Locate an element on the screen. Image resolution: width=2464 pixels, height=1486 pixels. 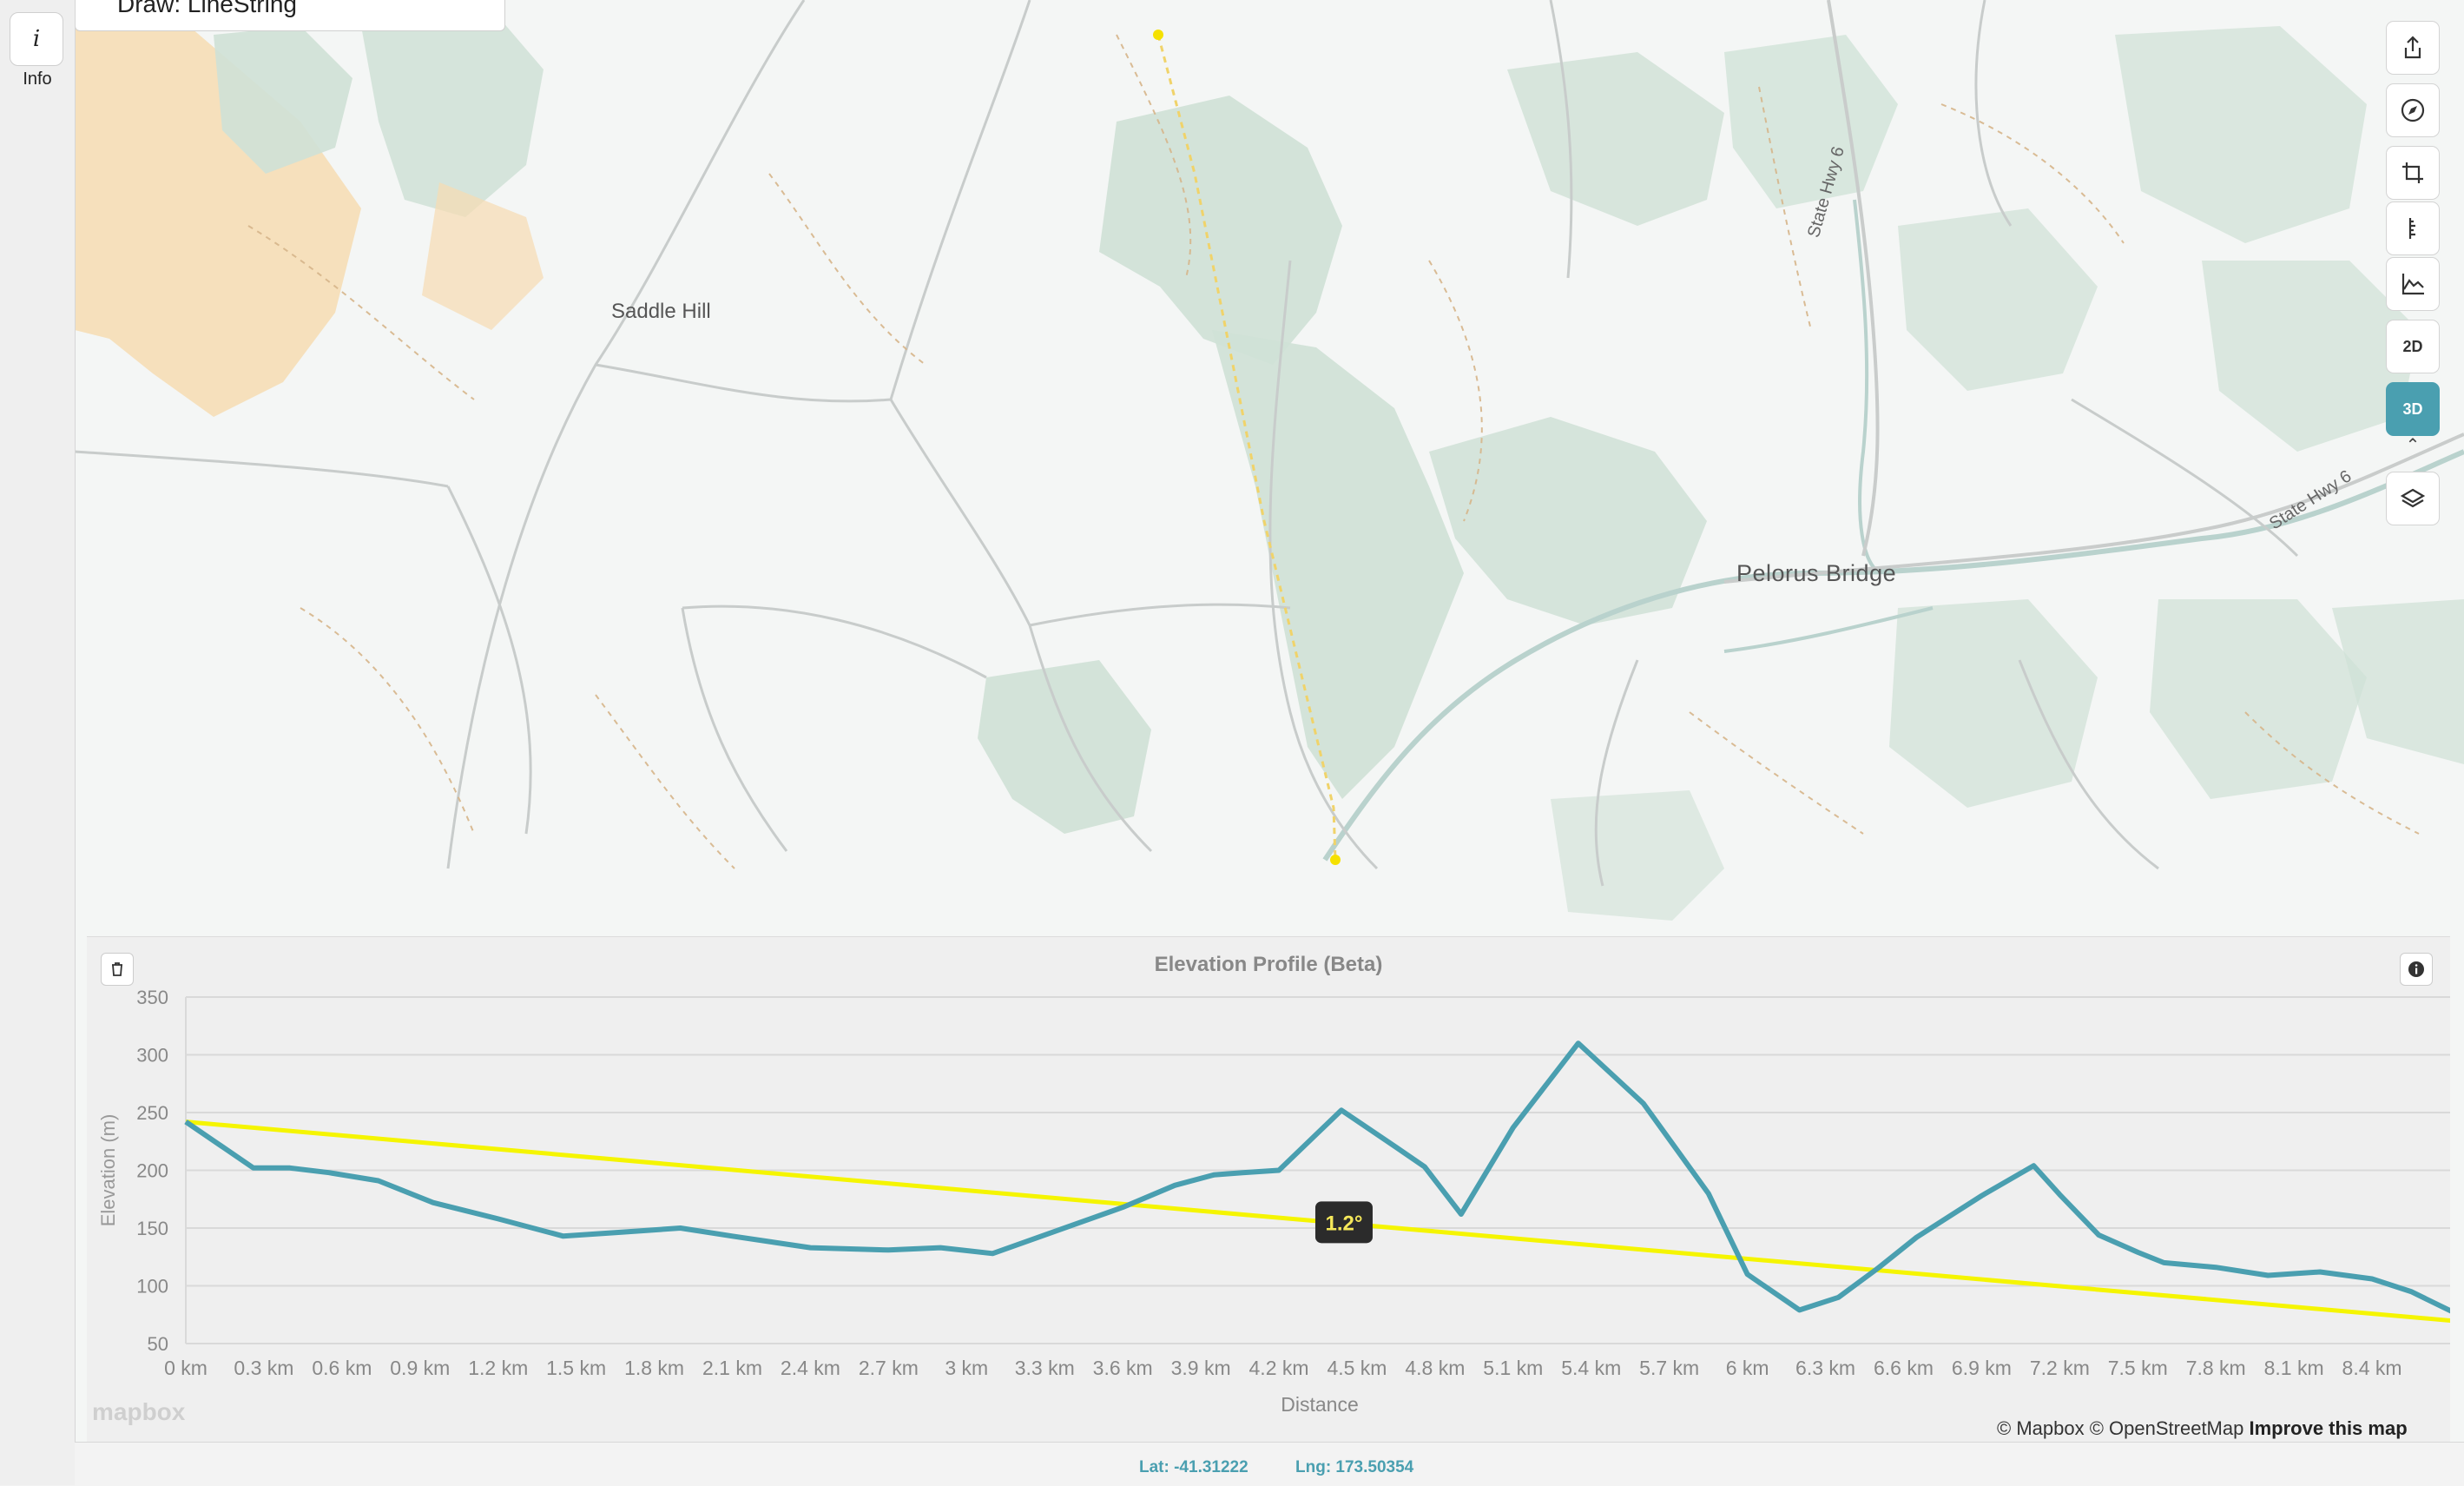
x-tick-label: 3.9 km is located at coordinates (1201, 1368).